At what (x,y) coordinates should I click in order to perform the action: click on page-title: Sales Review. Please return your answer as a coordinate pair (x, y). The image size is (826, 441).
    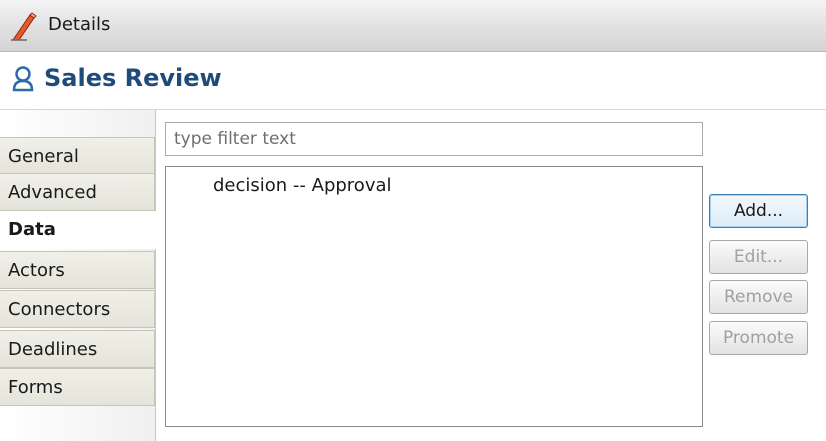
    Looking at the image, I should click on (133, 78).